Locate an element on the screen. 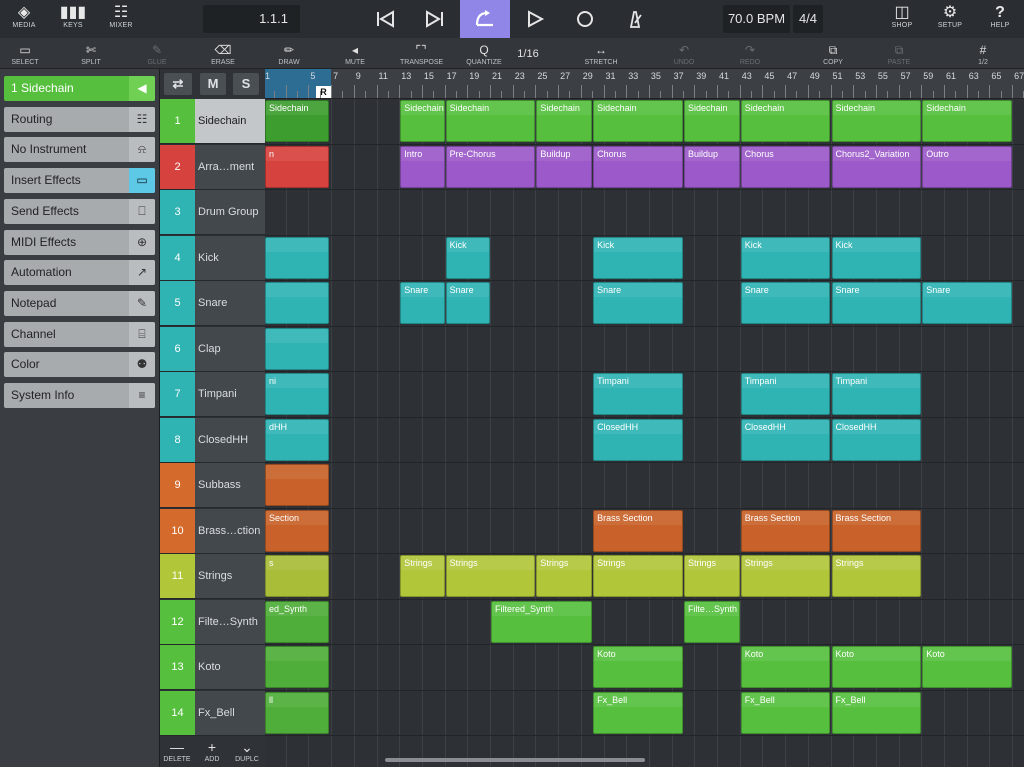 The image size is (1024, 767). quantize-value-selector: 1/16 is located at coordinates (528, 53).